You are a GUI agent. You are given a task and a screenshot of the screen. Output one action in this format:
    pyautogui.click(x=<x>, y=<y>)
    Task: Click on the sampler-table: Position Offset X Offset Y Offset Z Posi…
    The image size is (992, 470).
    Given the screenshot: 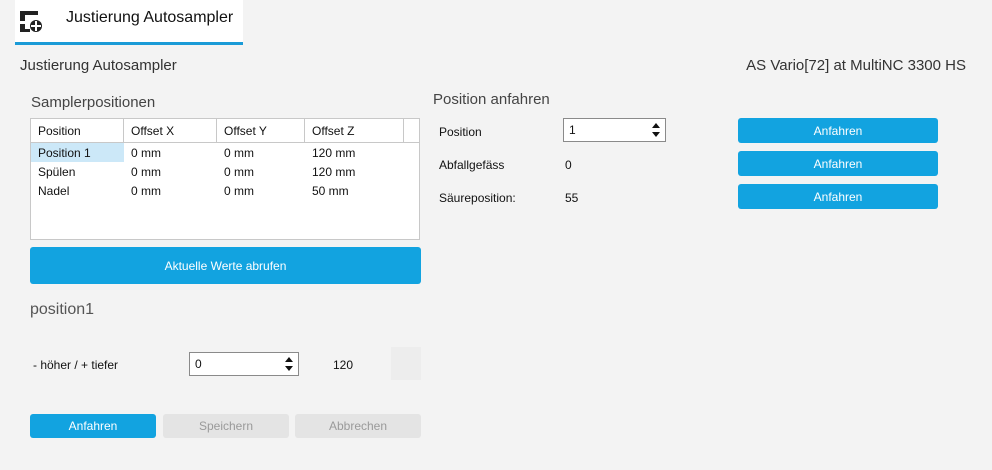 What is the action you would take?
    pyautogui.click(x=225, y=179)
    